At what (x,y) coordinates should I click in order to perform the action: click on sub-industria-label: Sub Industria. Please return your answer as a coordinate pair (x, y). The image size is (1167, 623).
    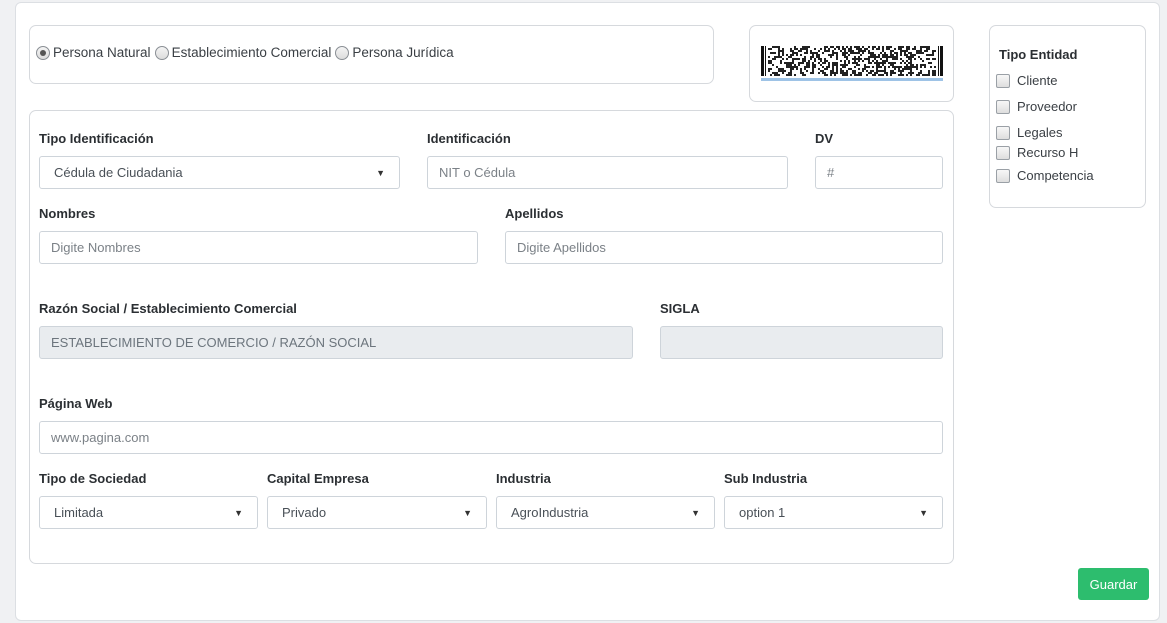
    Looking at the image, I should click on (766, 478).